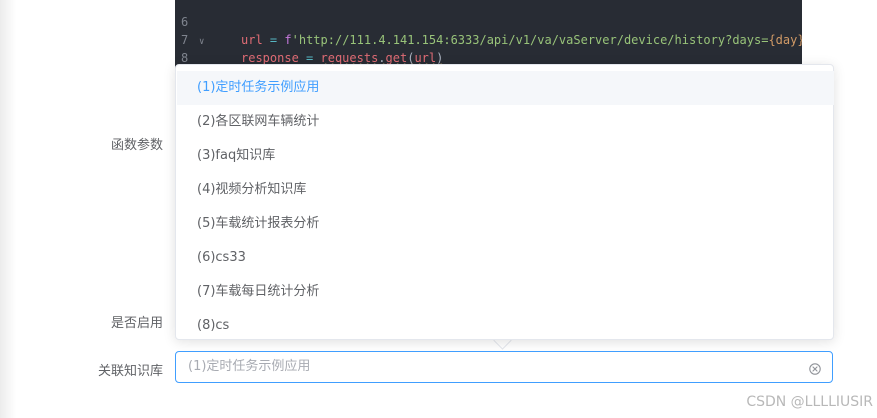  What do you see at coordinates (809, 402) in the screenshot?
I see `csdn-watermark: CSDN @LLLLIUSIR` at bounding box center [809, 402].